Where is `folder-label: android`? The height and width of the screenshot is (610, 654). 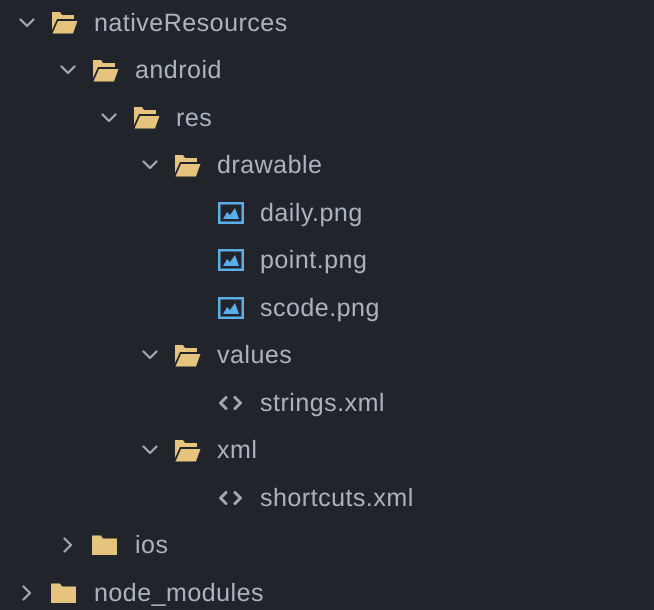 folder-label: android is located at coordinates (178, 70).